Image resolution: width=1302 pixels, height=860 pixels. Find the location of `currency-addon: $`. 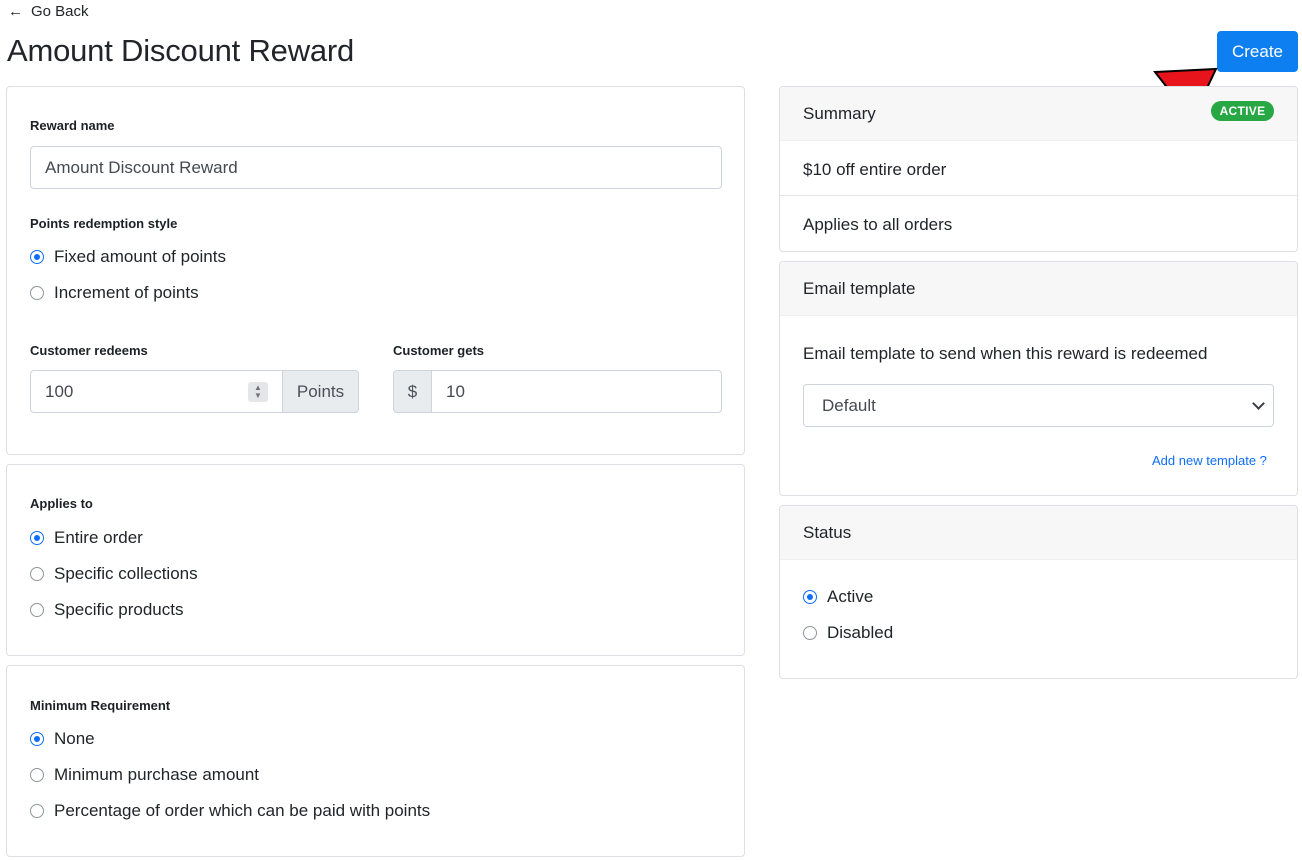

currency-addon: $ is located at coordinates (412, 391).